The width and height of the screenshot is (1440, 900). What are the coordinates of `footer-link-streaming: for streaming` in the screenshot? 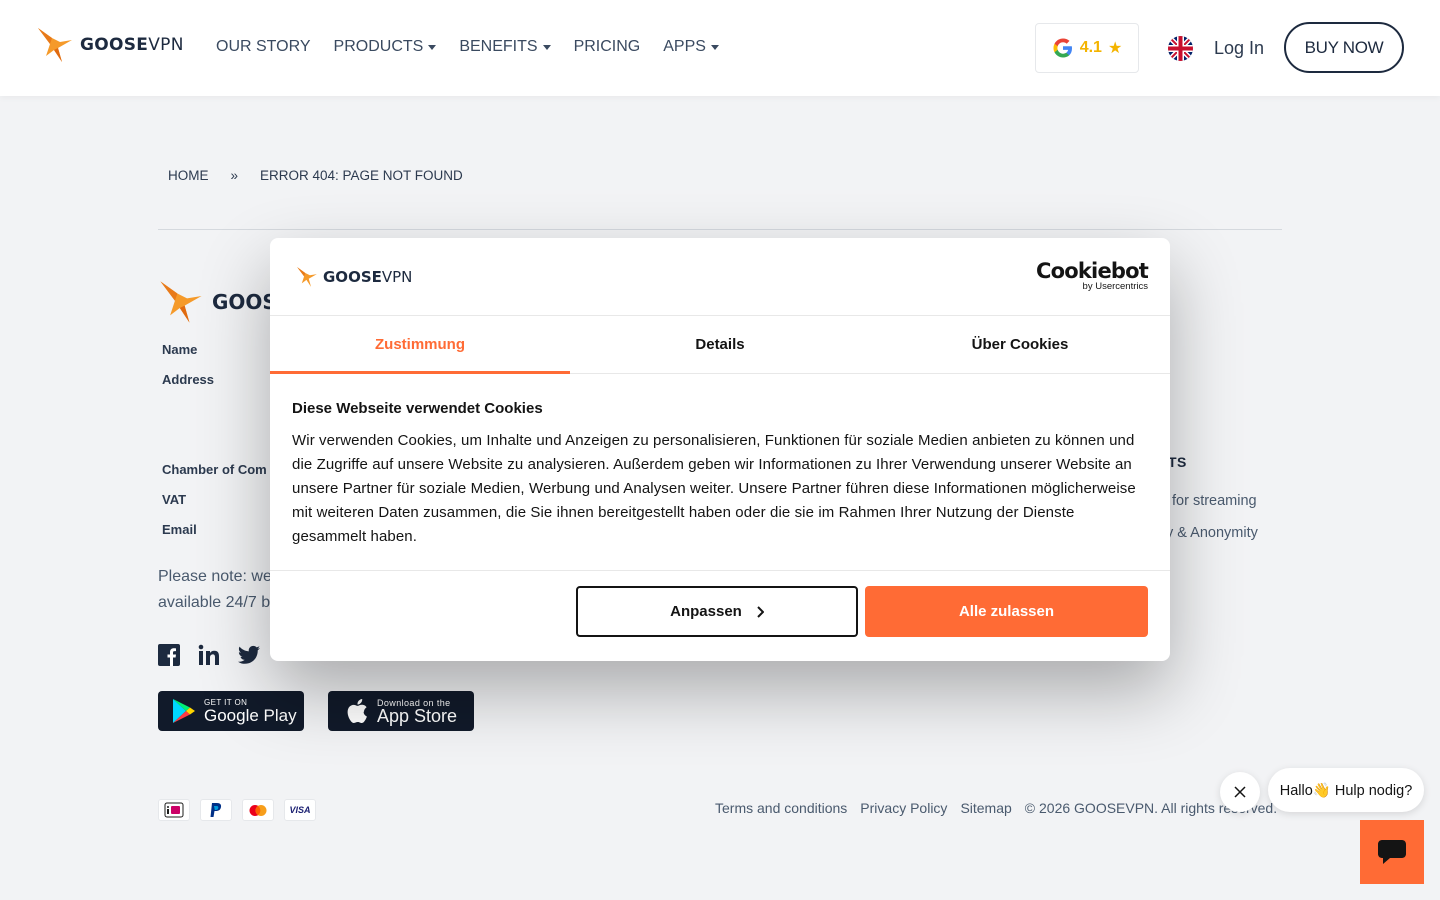 It's located at (1214, 501).